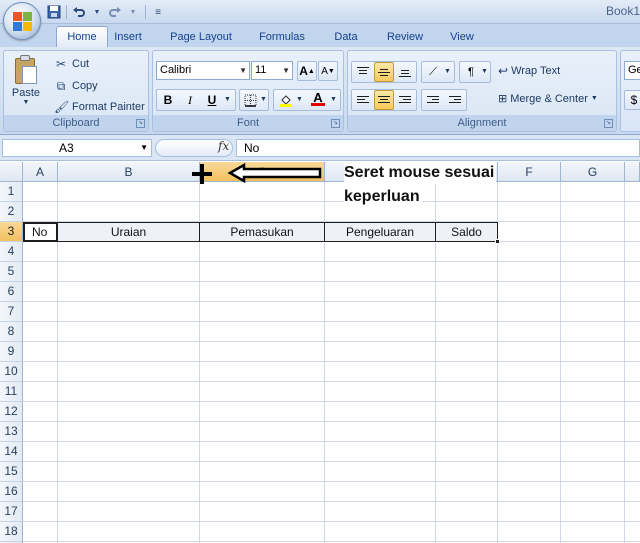 Image resolution: width=640 pixels, height=543 pixels. Describe the element at coordinates (115, 12) in the screenshot. I see `redo-icon` at that location.